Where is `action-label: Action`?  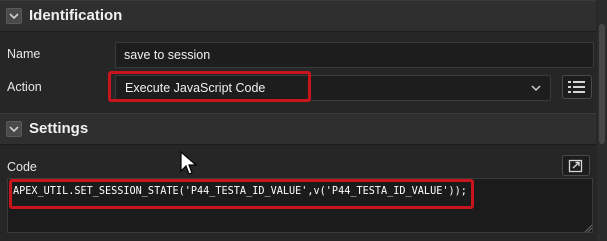 action-label: Action is located at coordinates (24, 87).